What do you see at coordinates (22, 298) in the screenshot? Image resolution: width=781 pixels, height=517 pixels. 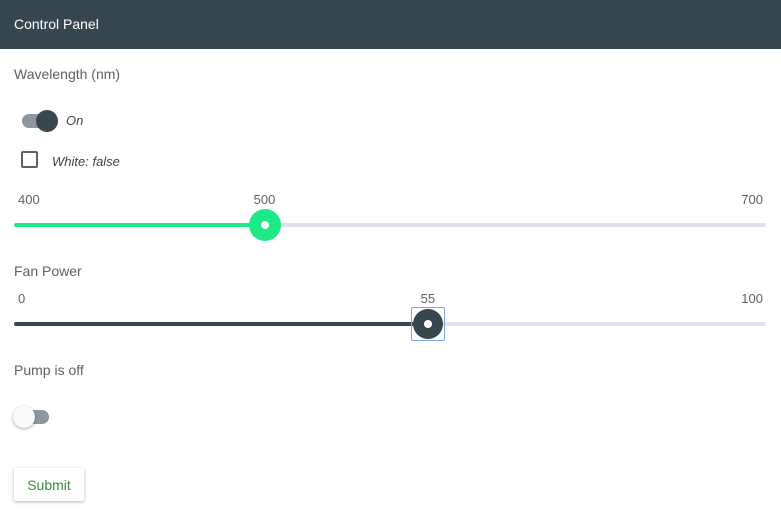 I see `fan-min-label: 0` at bounding box center [22, 298].